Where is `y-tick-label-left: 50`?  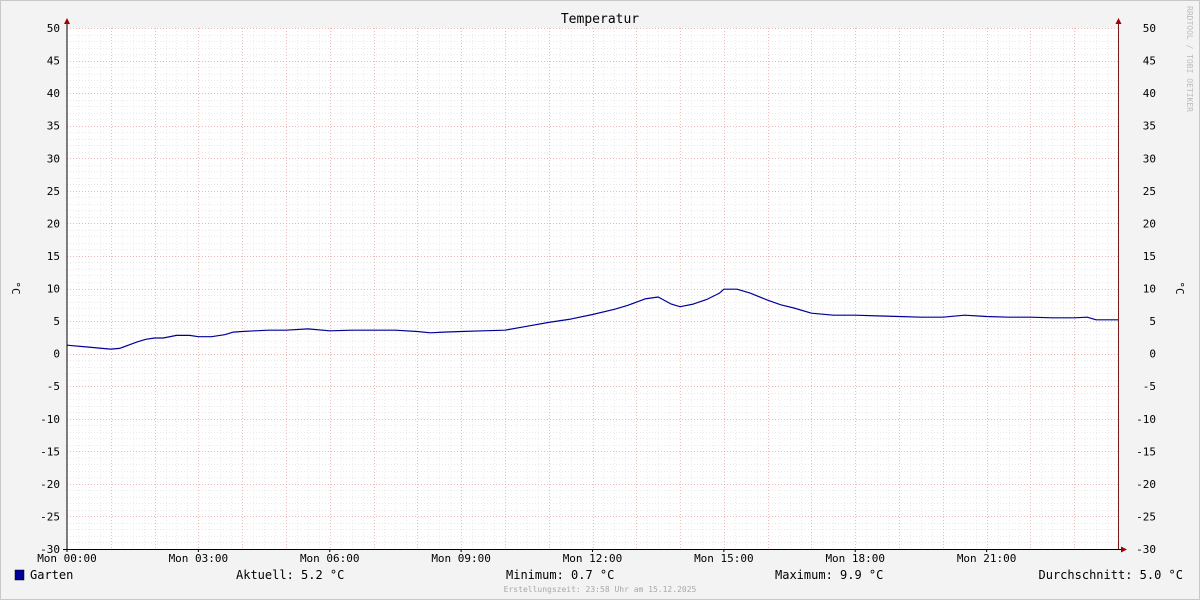
y-tick-label-left: 50 is located at coordinates (53, 28).